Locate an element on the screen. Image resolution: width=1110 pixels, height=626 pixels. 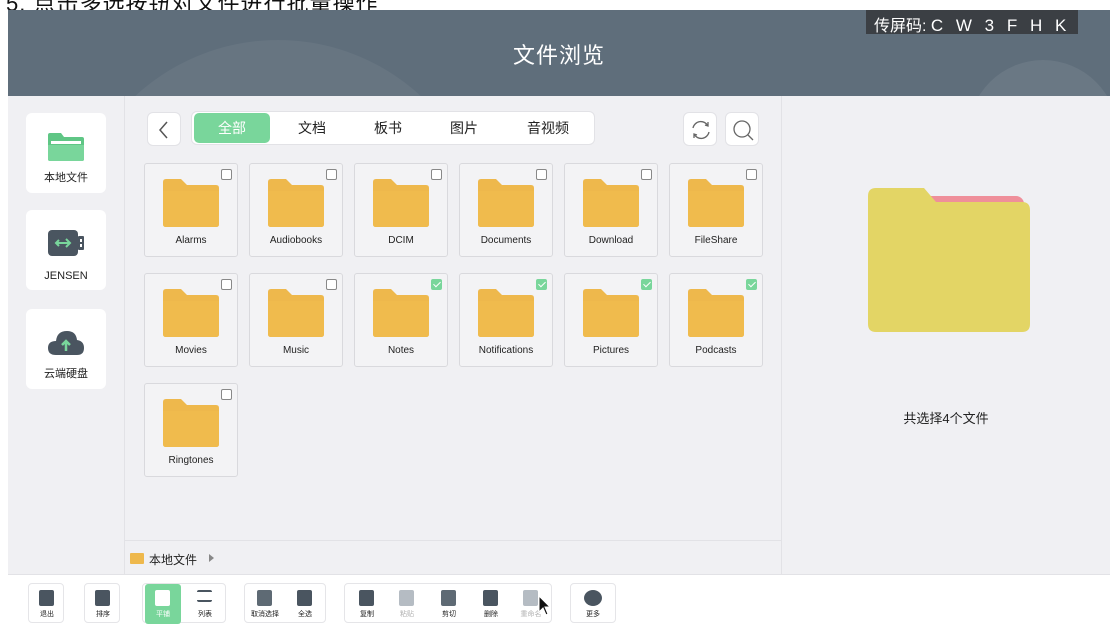
paste-button: 粘贴 is located at coordinates (407, 604).